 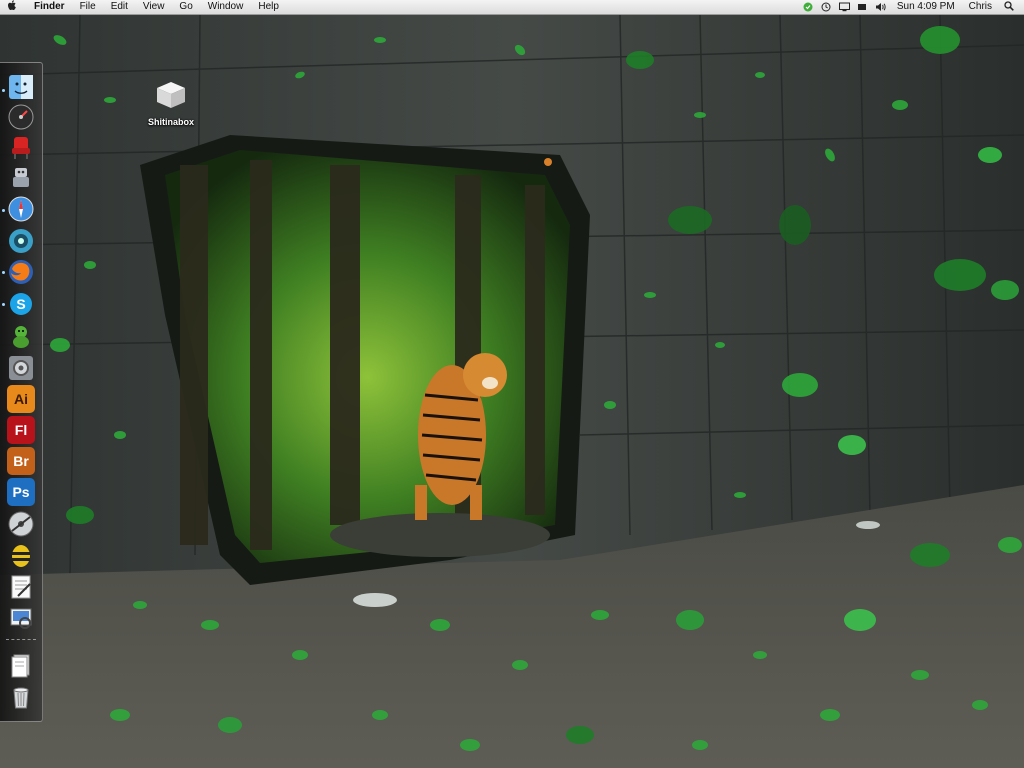 I want to click on dock-flash: Fl, so click(x=21, y=430).